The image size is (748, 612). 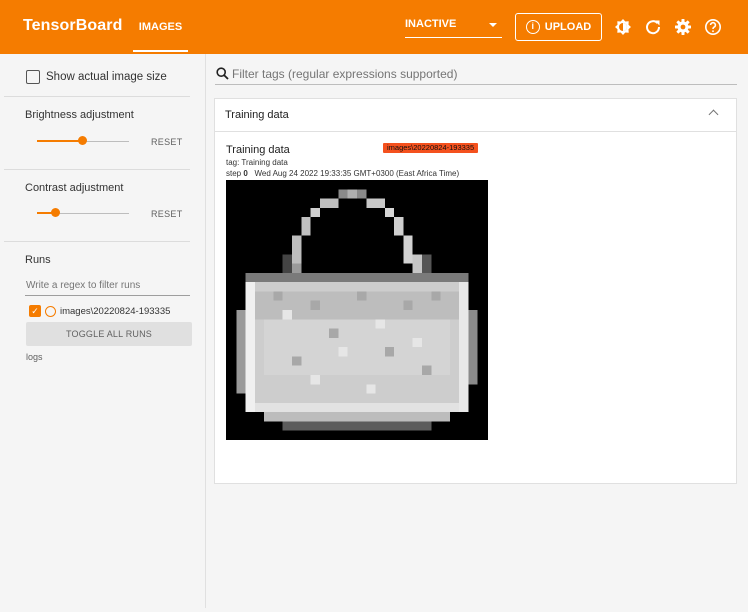 I want to click on run-item: ✓ images\20220824-193335, so click(x=99, y=311).